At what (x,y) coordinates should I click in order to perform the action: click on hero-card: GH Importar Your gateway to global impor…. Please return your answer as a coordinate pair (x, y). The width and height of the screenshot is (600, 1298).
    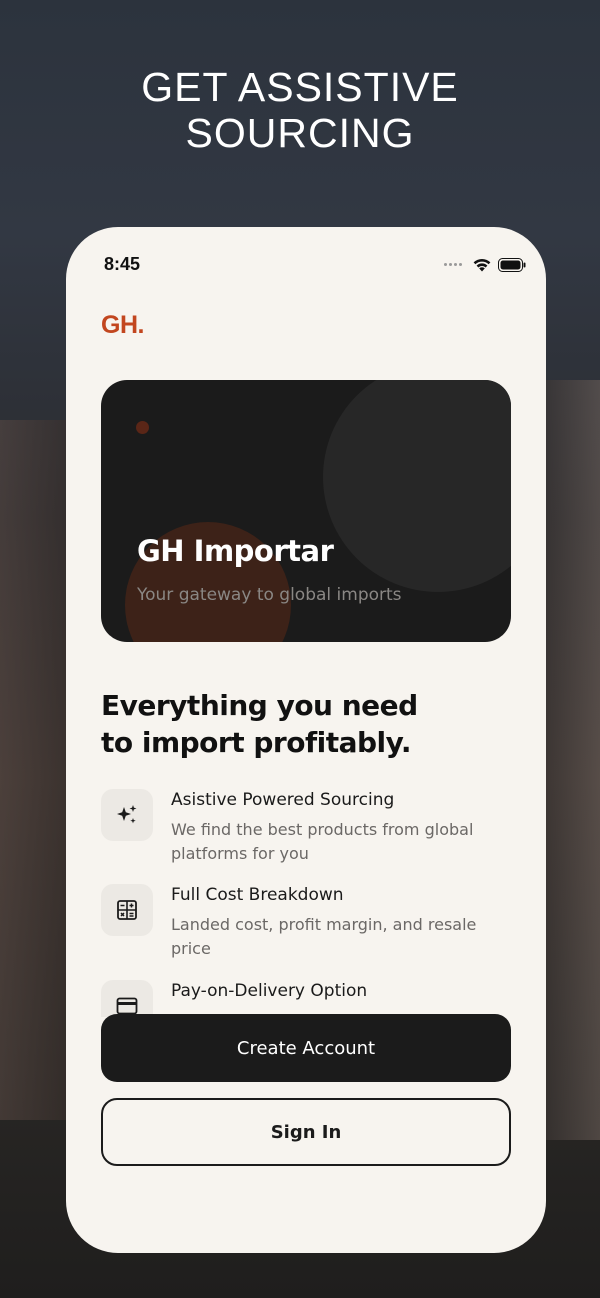
    Looking at the image, I should click on (306, 511).